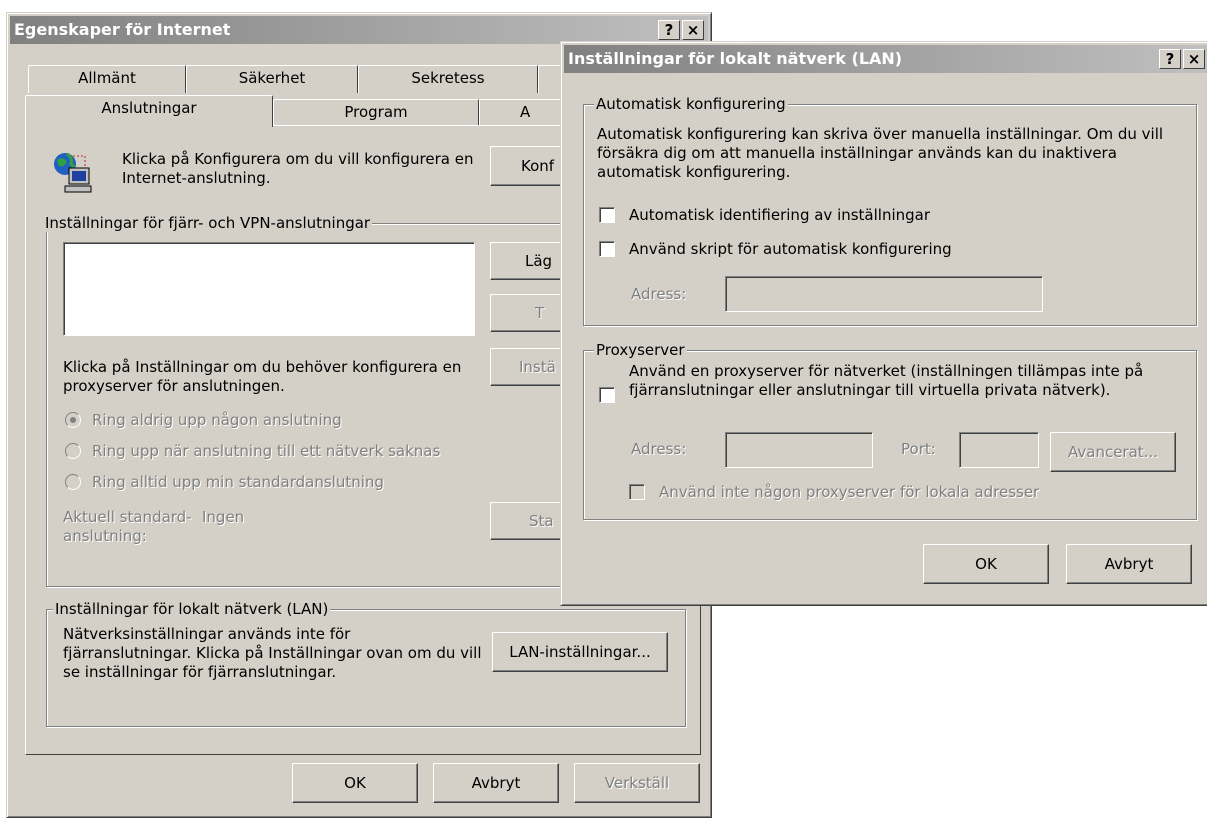 The height and width of the screenshot is (818, 1207). Describe the element at coordinates (359, 30) in the screenshot. I see `internet-properties-titlebar: Egenskaper för Internet ? ×` at that location.